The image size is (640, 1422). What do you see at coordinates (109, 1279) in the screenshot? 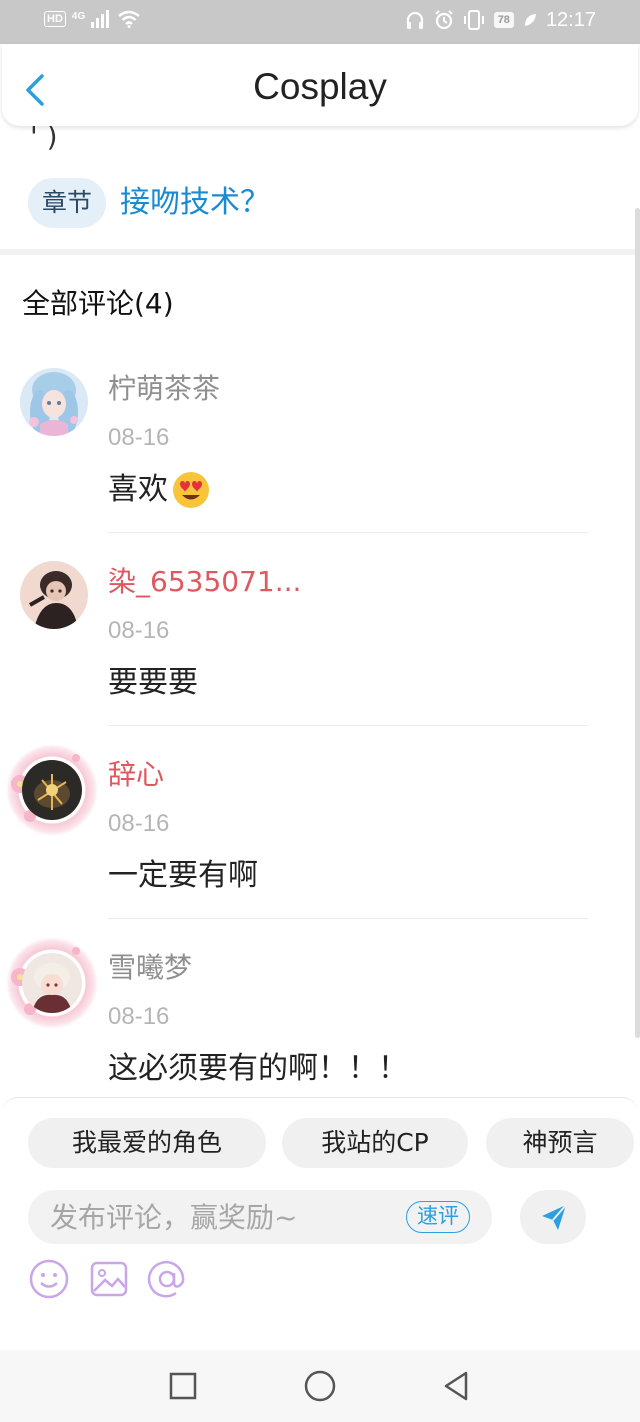
I see `image-icon` at bounding box center [109, 1279].